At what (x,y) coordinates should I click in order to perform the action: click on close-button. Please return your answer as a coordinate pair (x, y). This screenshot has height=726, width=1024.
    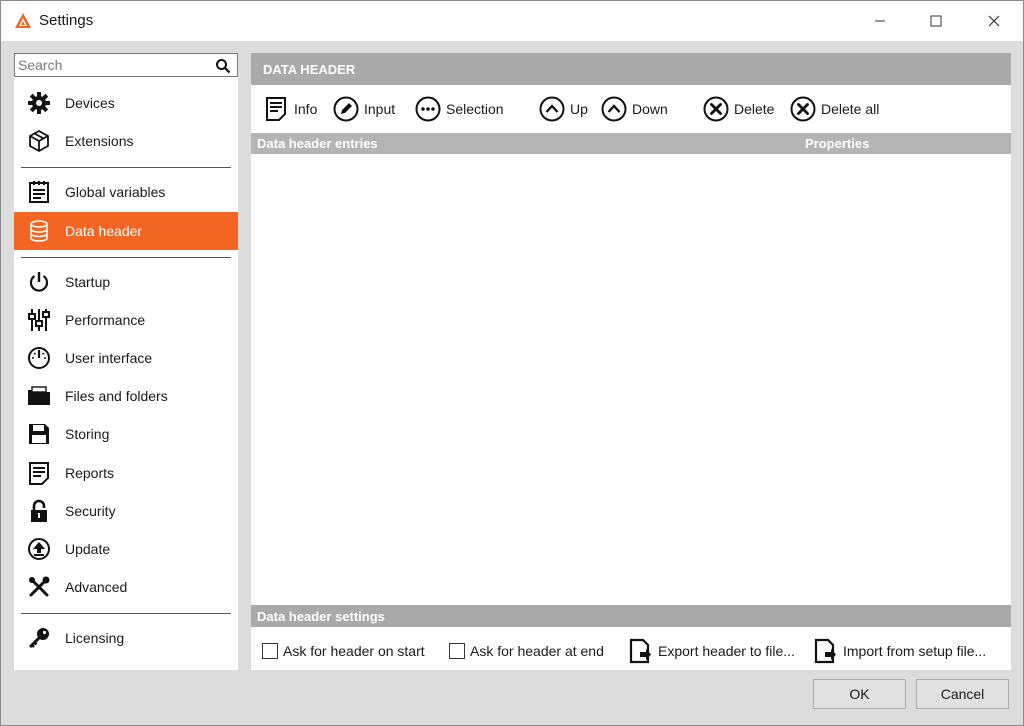
    Looking at the image, I should click on (994, 21).